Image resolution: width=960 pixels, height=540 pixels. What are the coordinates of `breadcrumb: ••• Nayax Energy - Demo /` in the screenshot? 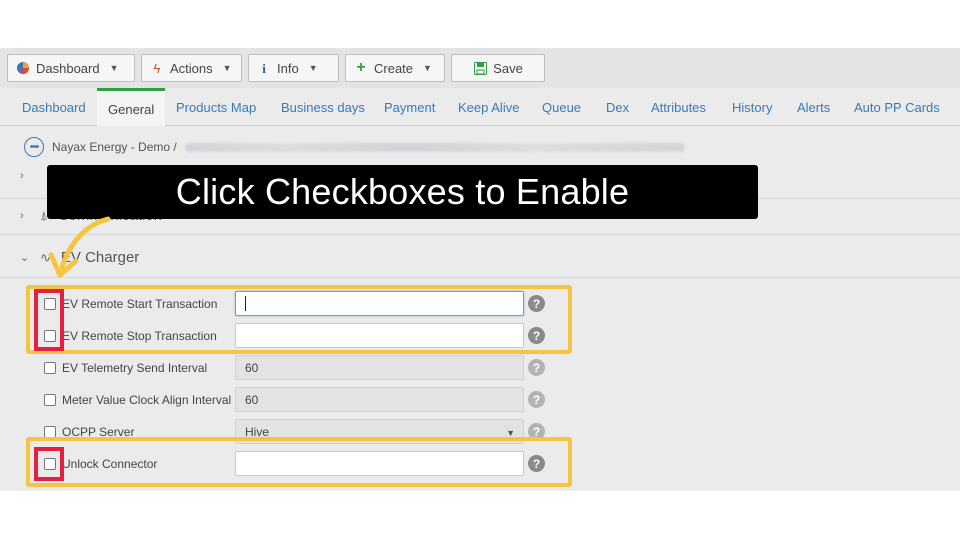 It's located at (354, 147).